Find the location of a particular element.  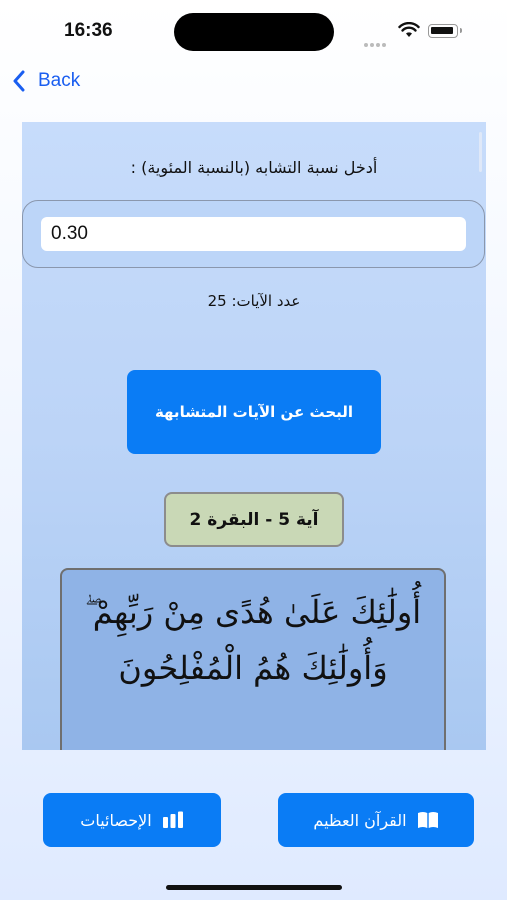

status-time: 16:36 is located at coordinates (88, 30).